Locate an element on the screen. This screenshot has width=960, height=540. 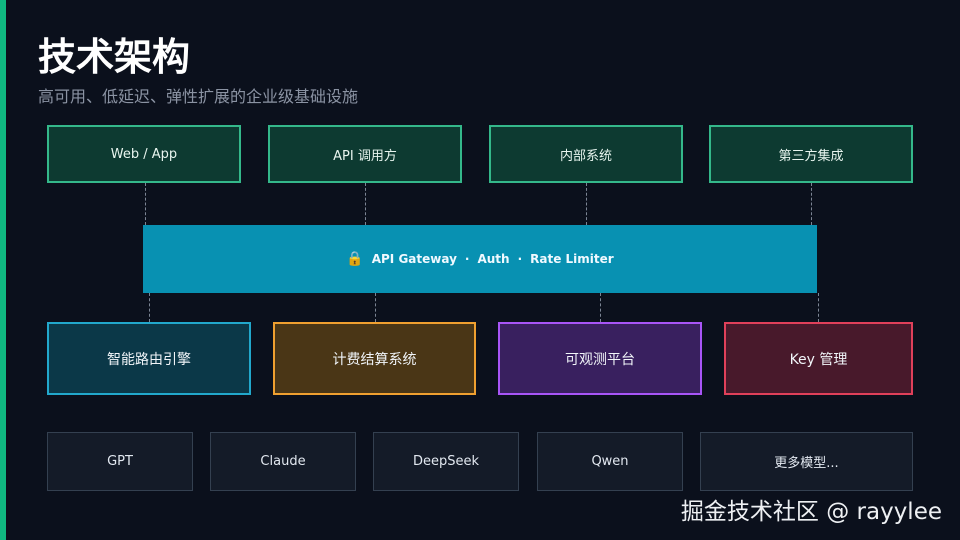
watermark: 掘金技术社区 @ rayylee is located at coordinates (811, 512).